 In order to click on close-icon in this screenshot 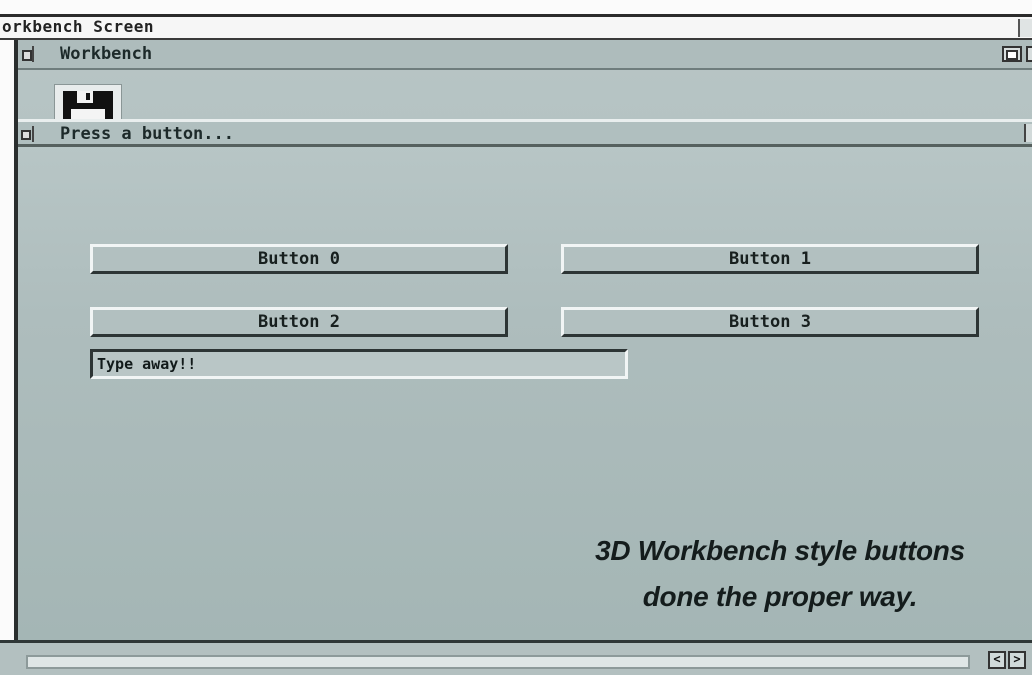, I will do `click(27, 54)`.